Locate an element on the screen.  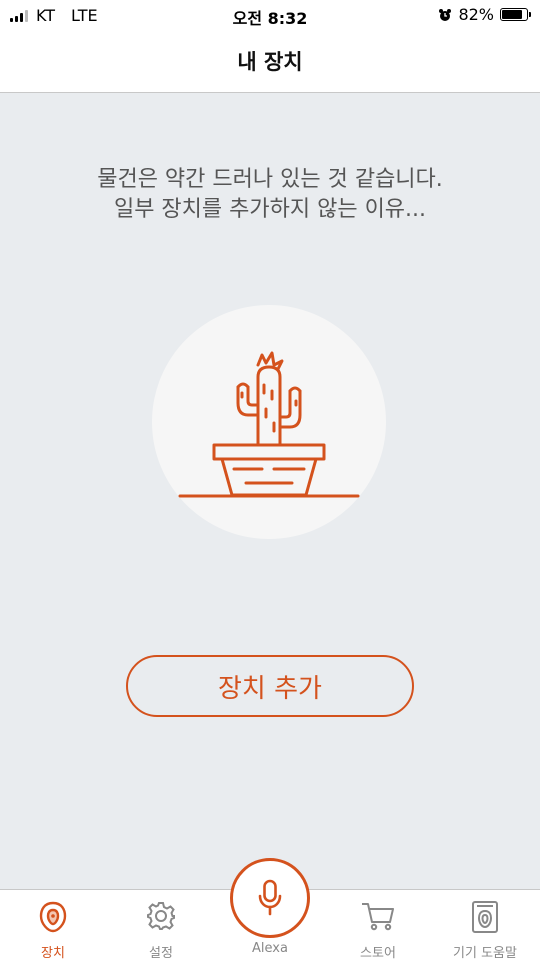
page-title: 내 장치 is located at coordinates (270, 61).